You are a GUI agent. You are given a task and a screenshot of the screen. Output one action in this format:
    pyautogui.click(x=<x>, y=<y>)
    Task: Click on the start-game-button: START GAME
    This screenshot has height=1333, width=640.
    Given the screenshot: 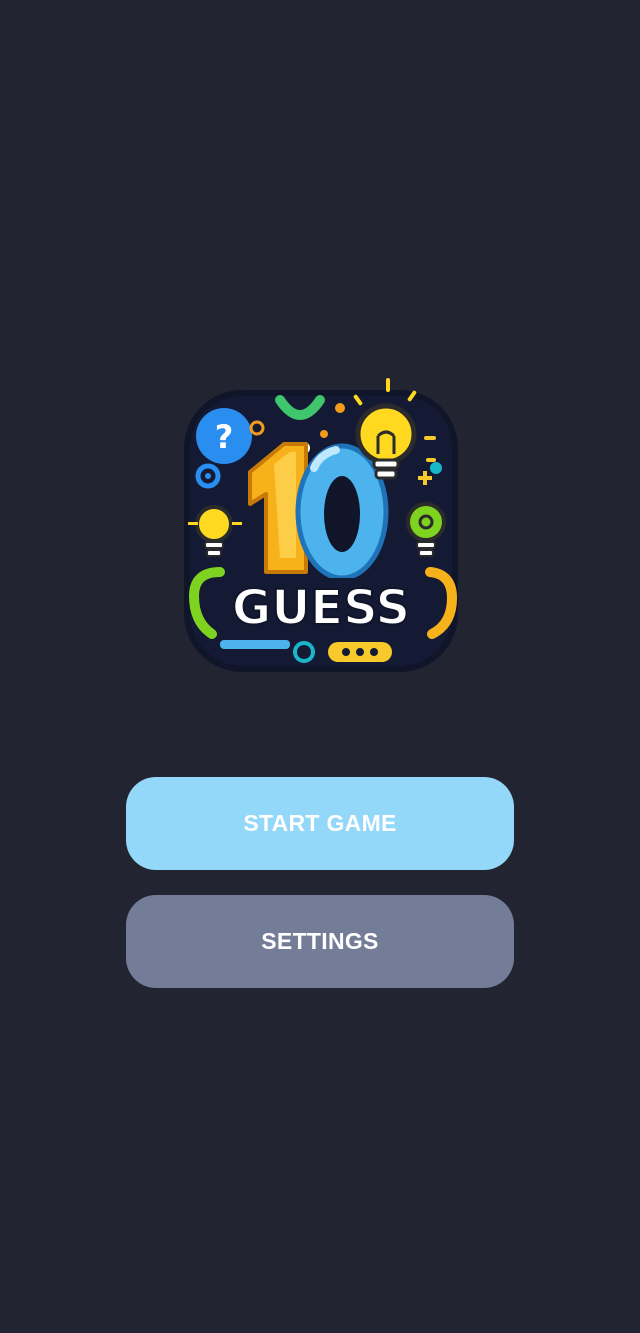 What is the action you would take?
    pyautogui.click(x=320, y=823)
    